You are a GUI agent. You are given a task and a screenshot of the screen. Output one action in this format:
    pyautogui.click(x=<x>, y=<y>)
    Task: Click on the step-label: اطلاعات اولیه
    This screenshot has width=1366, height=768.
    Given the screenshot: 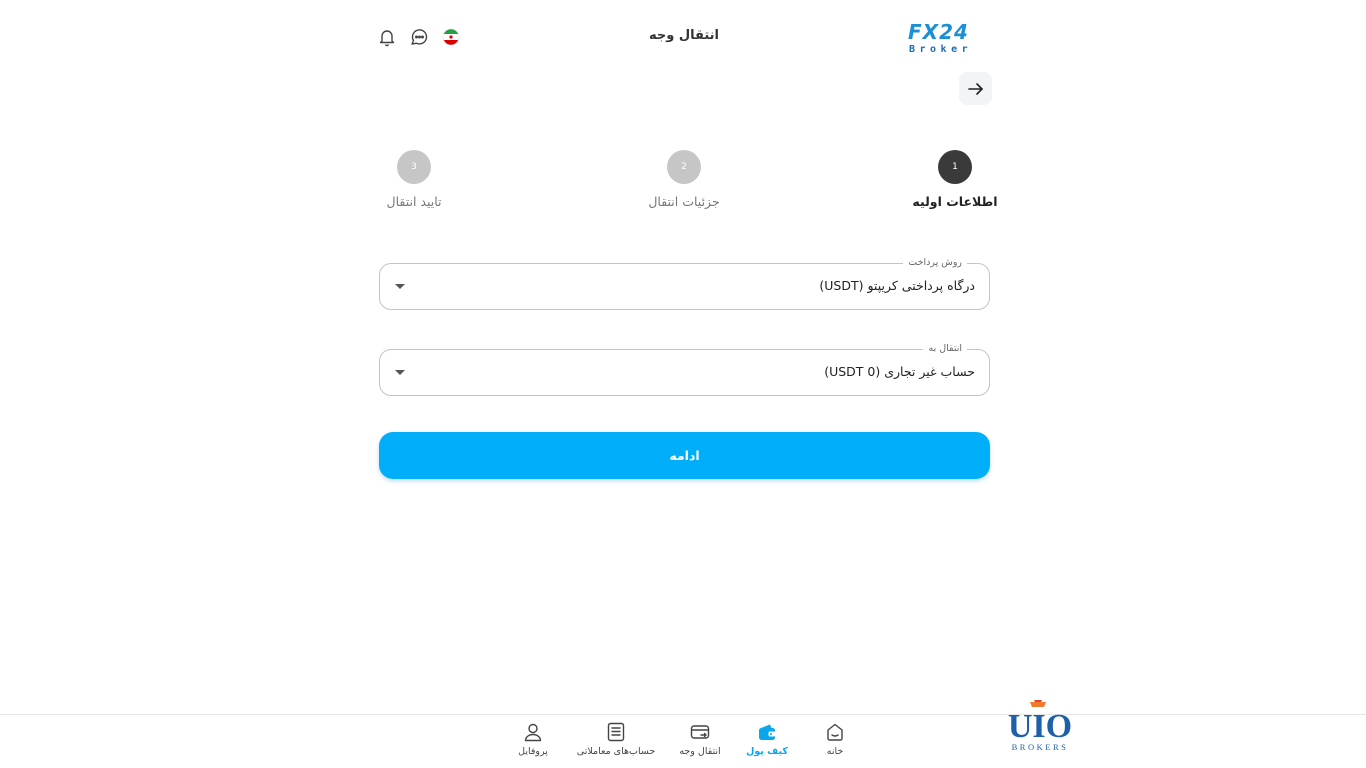 What is the action you would take?
    pyautogui.click(x=955, y=201)
    